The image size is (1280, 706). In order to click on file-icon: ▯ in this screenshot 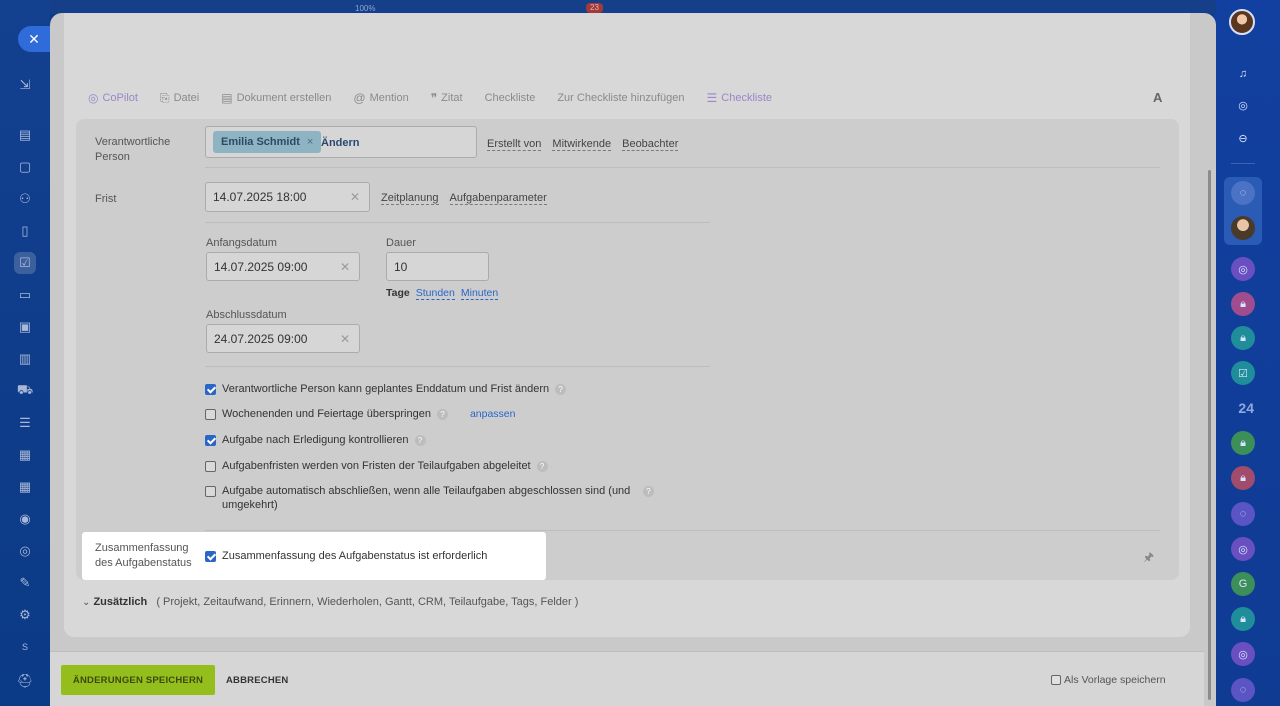, I will do `click(25, 231)`.